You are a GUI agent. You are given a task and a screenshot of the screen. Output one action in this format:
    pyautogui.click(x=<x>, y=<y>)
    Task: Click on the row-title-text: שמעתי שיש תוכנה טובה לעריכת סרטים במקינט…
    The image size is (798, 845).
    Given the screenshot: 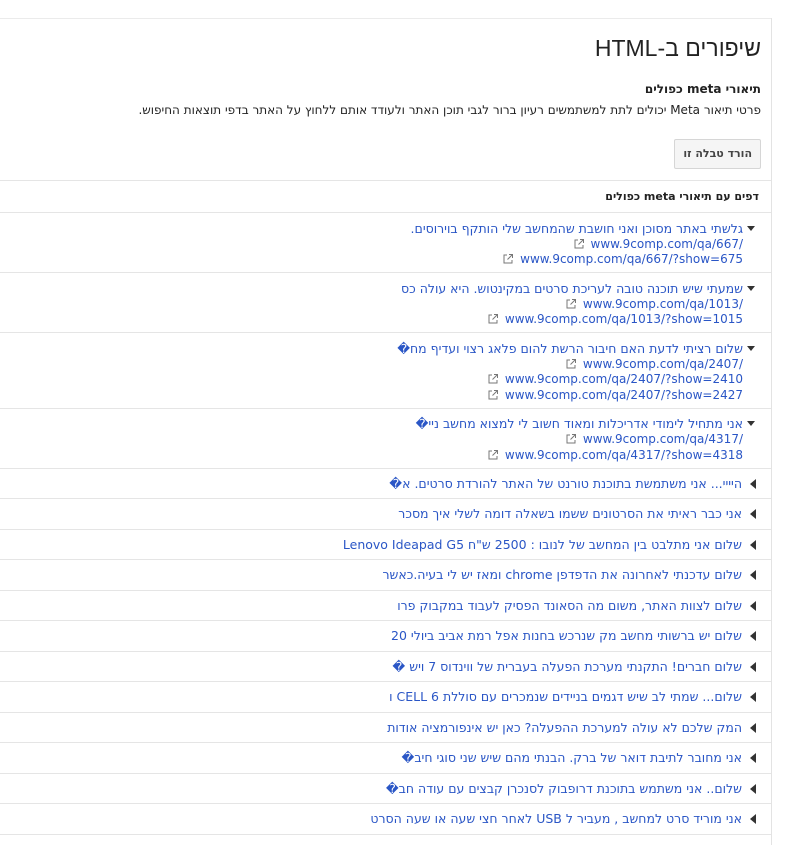 What is the action you would take?
    pyautogui.click(x=572, y=288)
    